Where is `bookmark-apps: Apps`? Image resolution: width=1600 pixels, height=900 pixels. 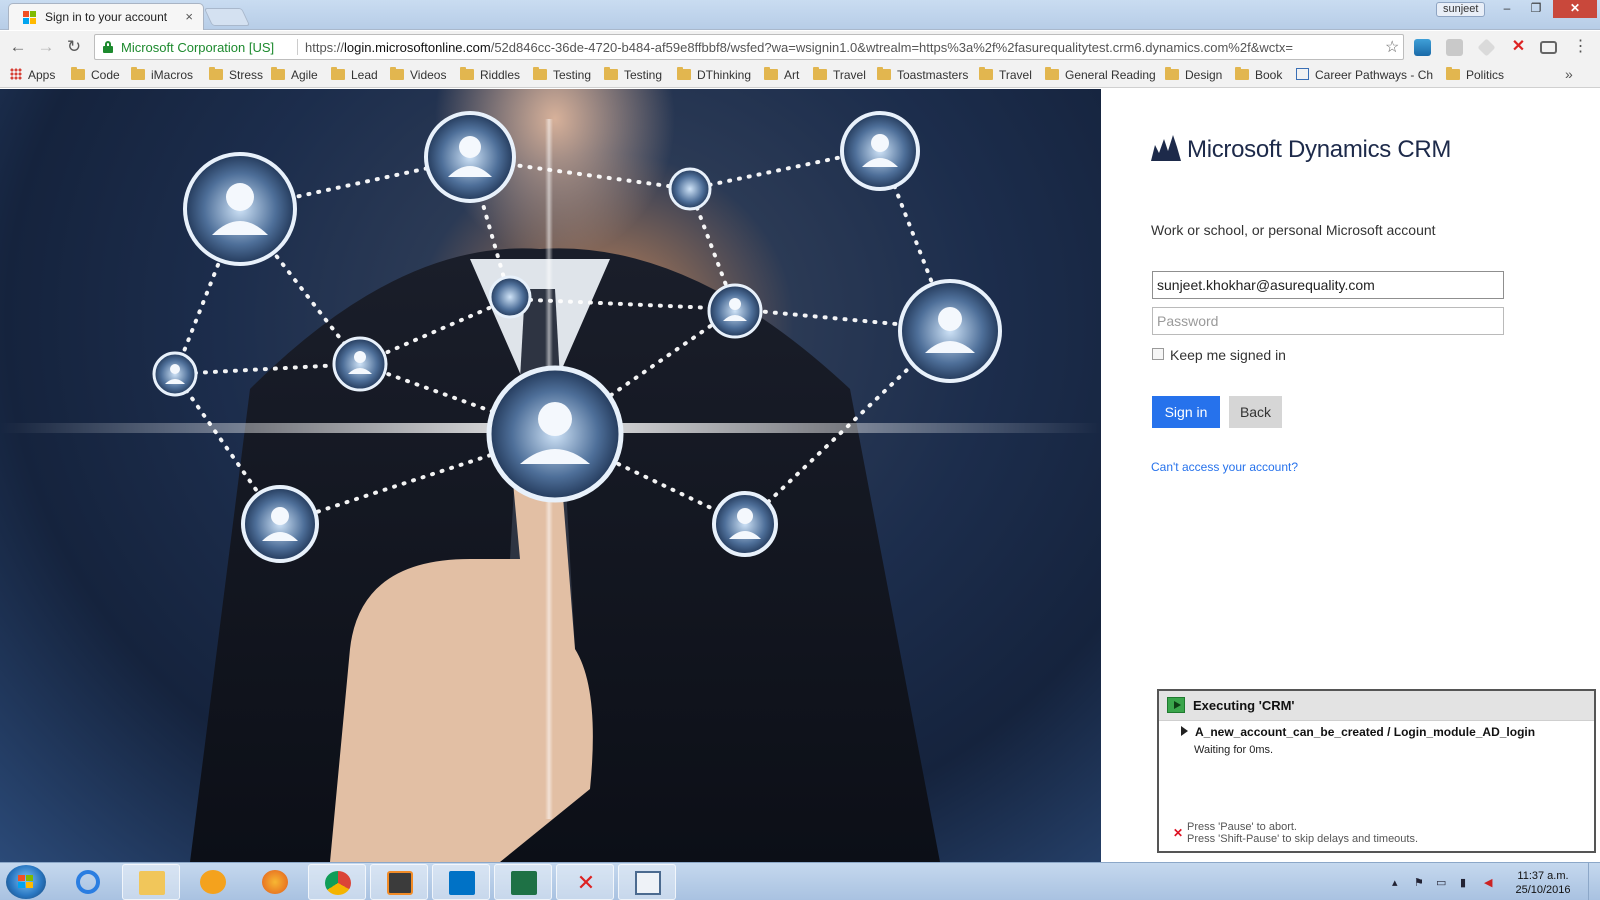
bookmark-apps: Apps is located at coordinates (32, 75).